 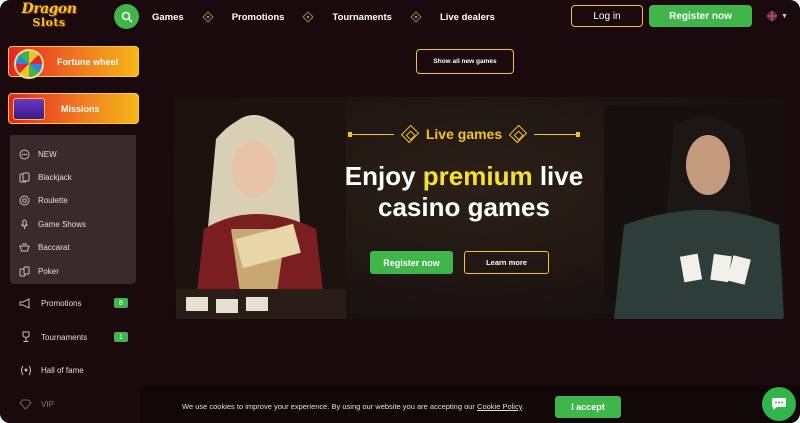 I want to click on submenu-item-label: Blackjack, so click(x=55, y=177).